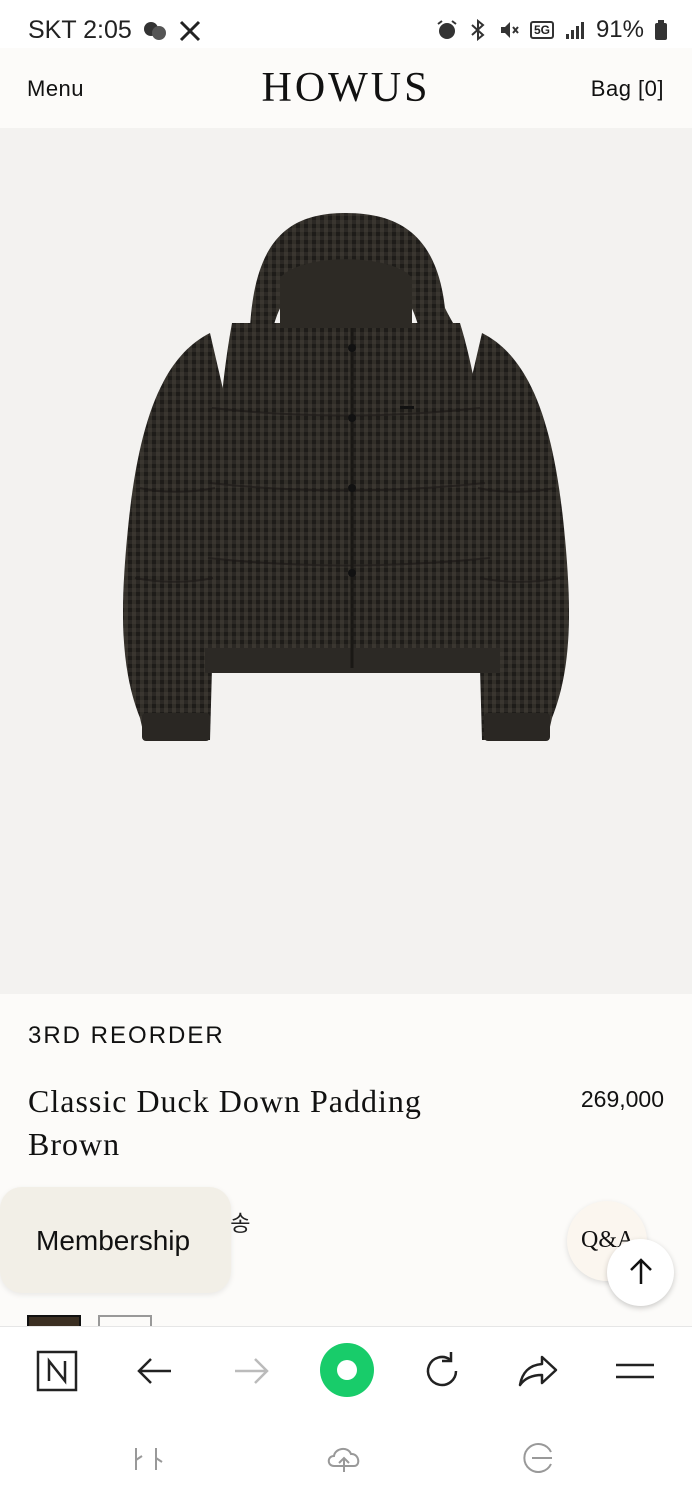 This screenshot has width=692, height=1500. I want to click on share-icon, so click(538, 1371).